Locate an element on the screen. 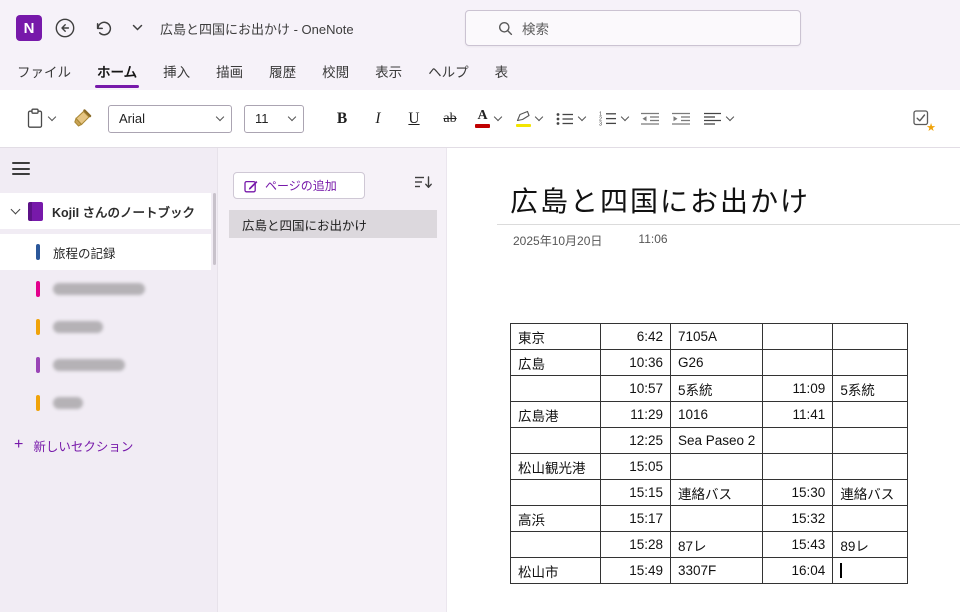  tab-file: ファイル is located at coordinates (44, 73).